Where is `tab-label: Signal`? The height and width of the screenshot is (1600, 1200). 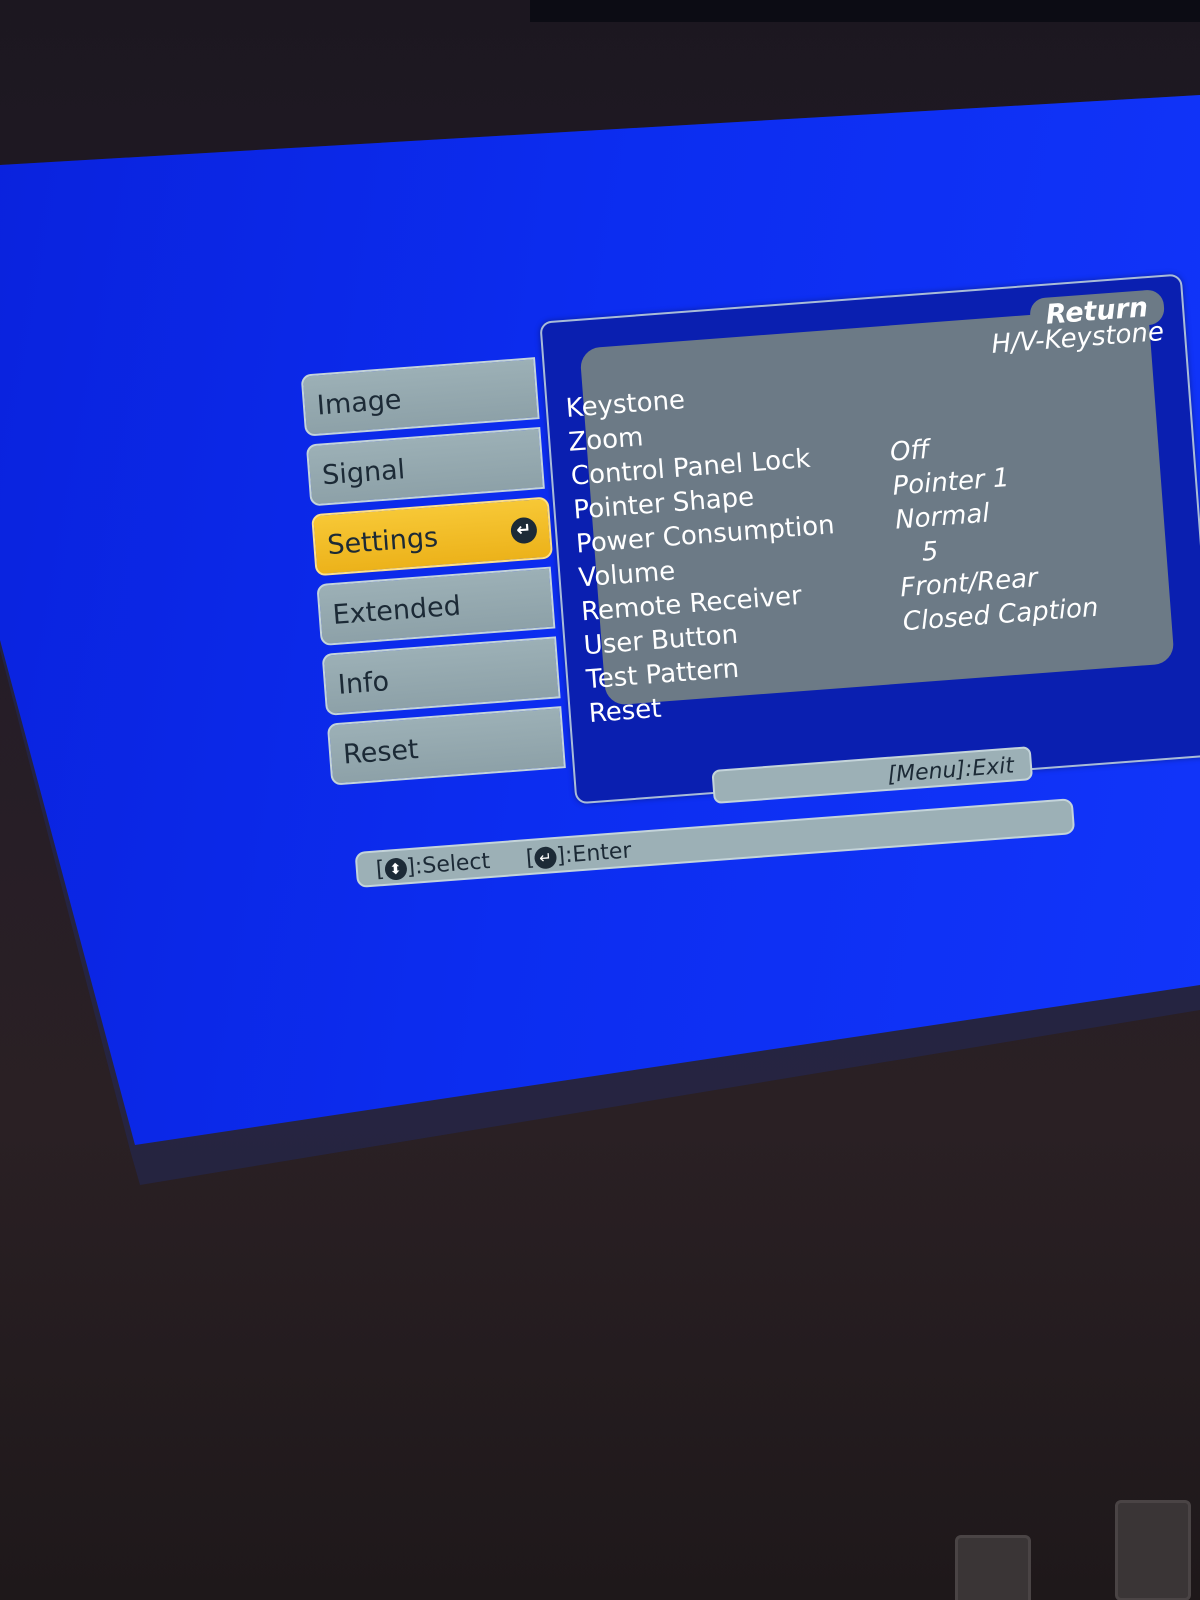
tab-label: Signal is located at coordinates (364, 473).